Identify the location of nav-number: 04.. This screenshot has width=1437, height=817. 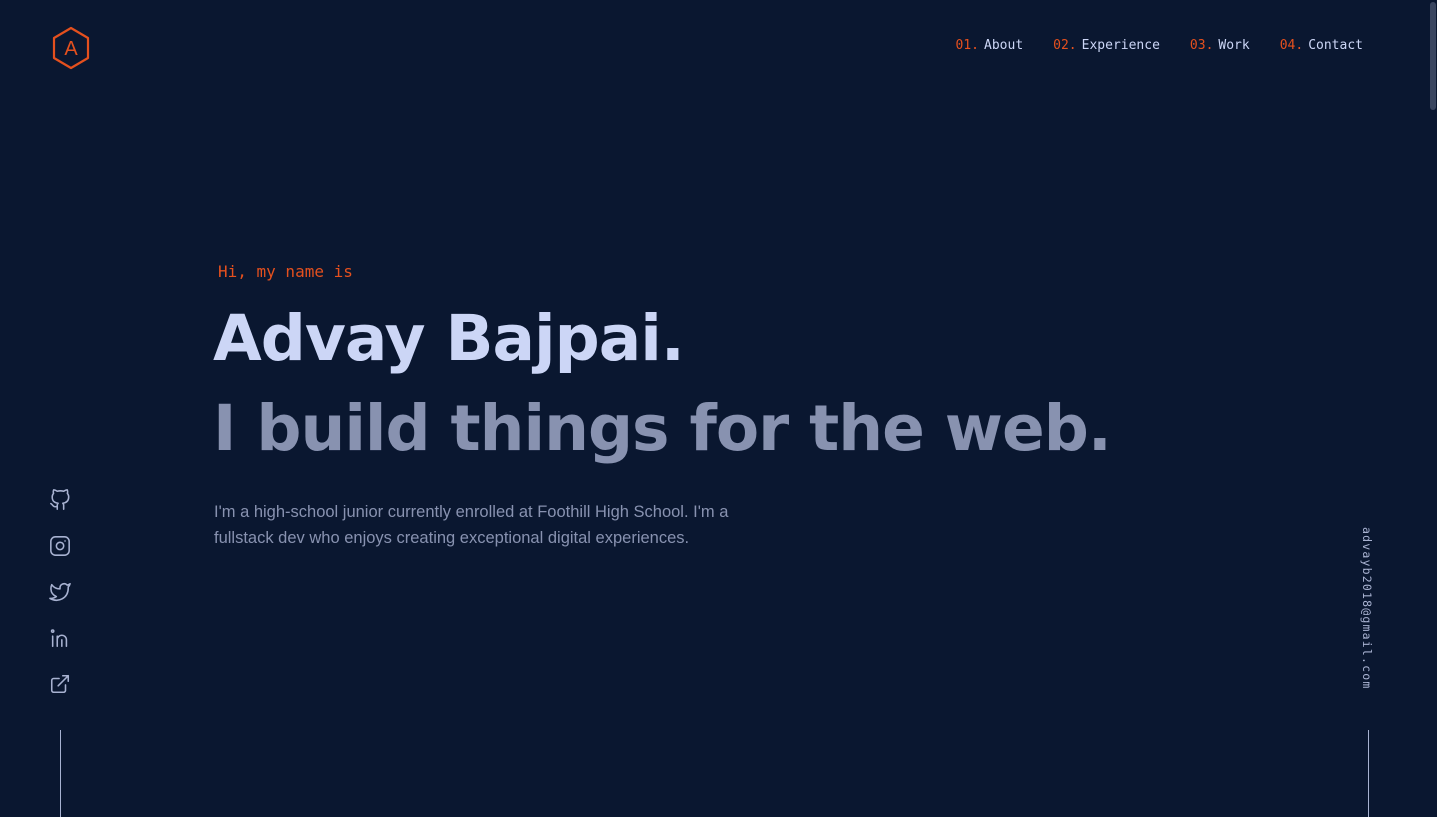
(1291, 45).